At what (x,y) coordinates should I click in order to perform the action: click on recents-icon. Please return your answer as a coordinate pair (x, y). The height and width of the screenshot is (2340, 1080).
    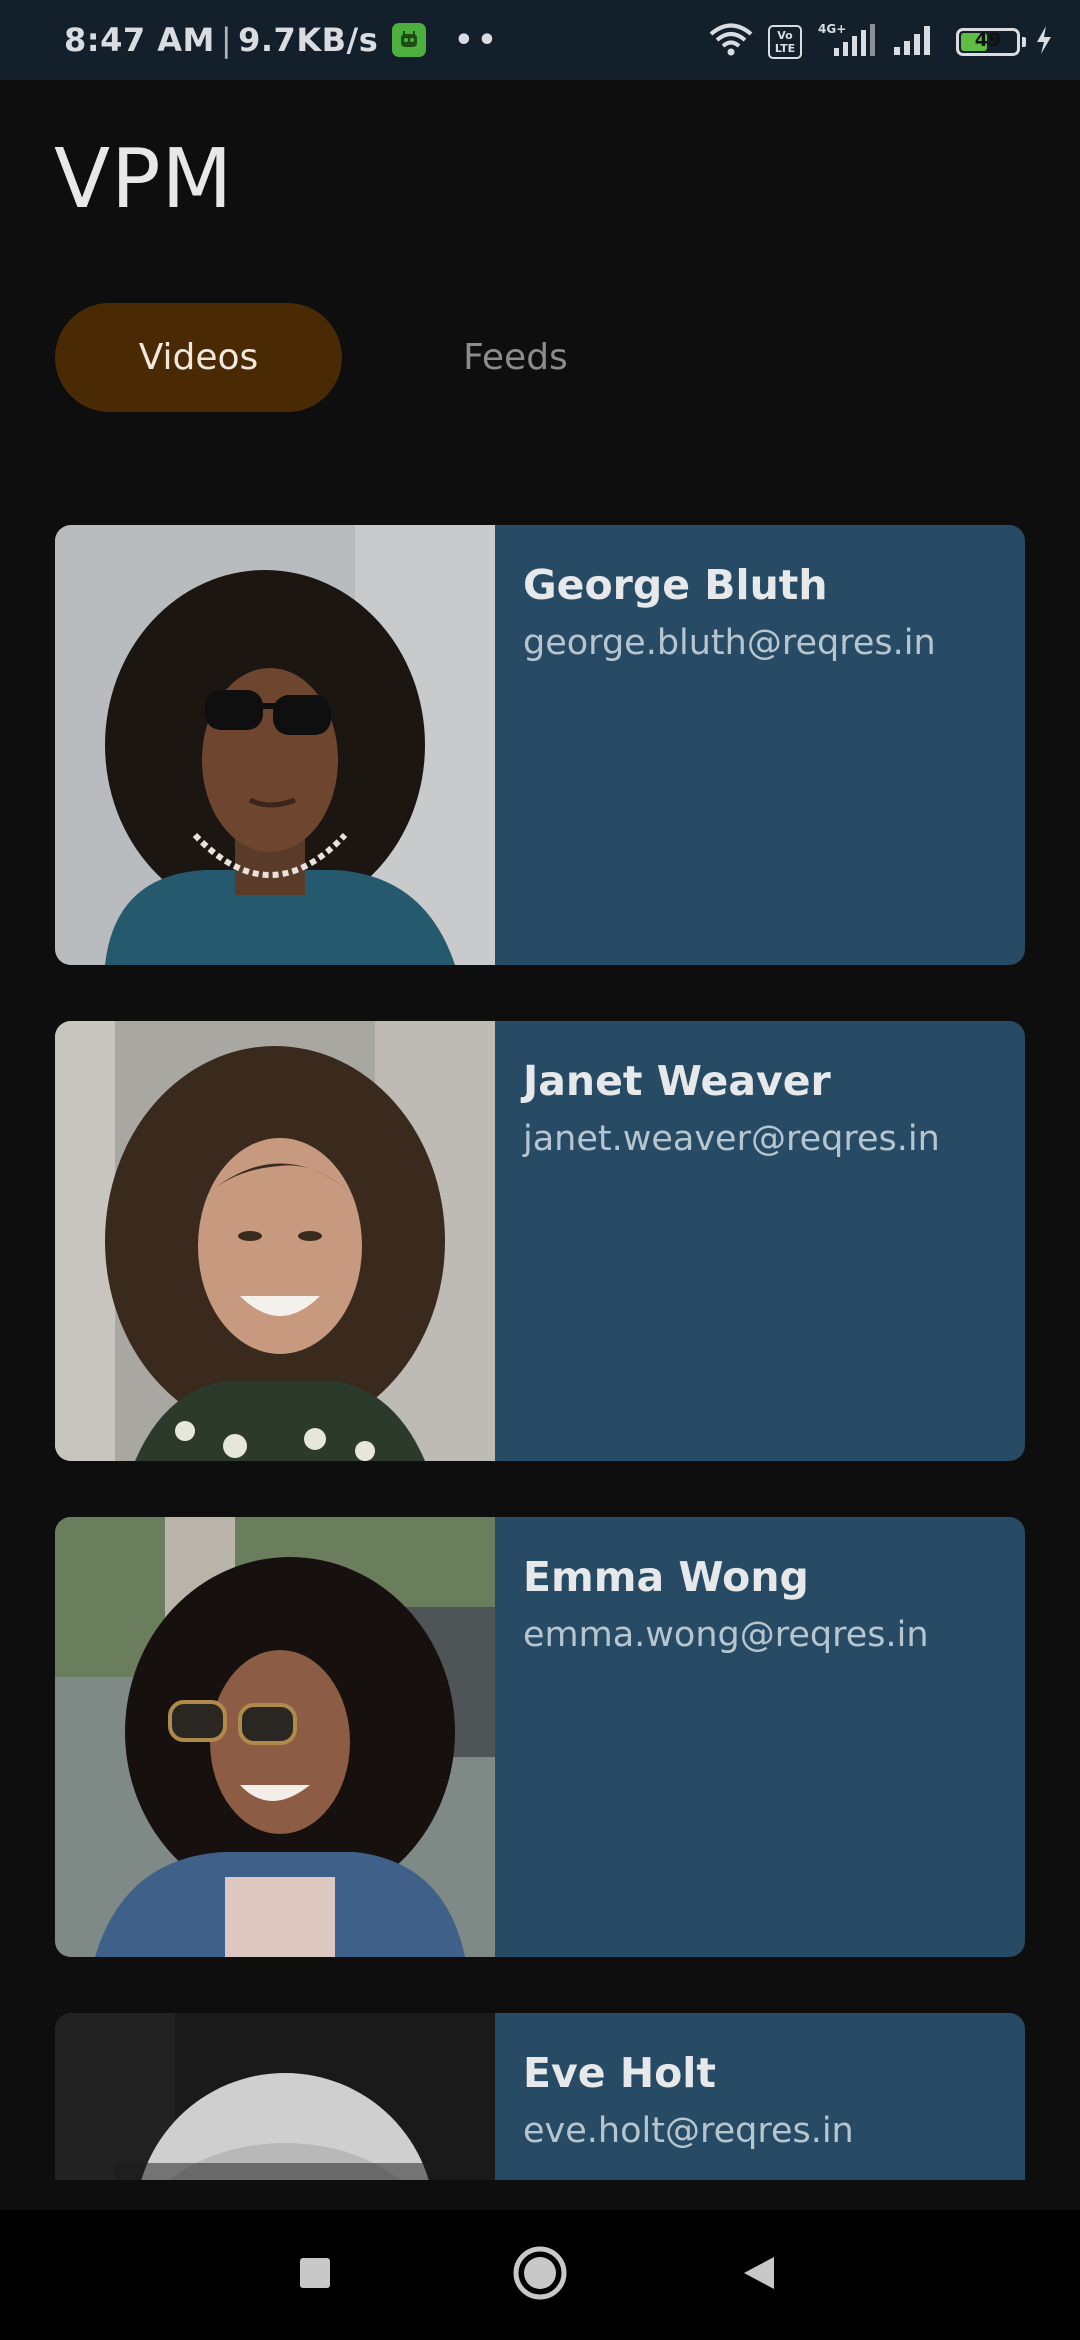
    Looking at the image, I should click on (315, 2275).